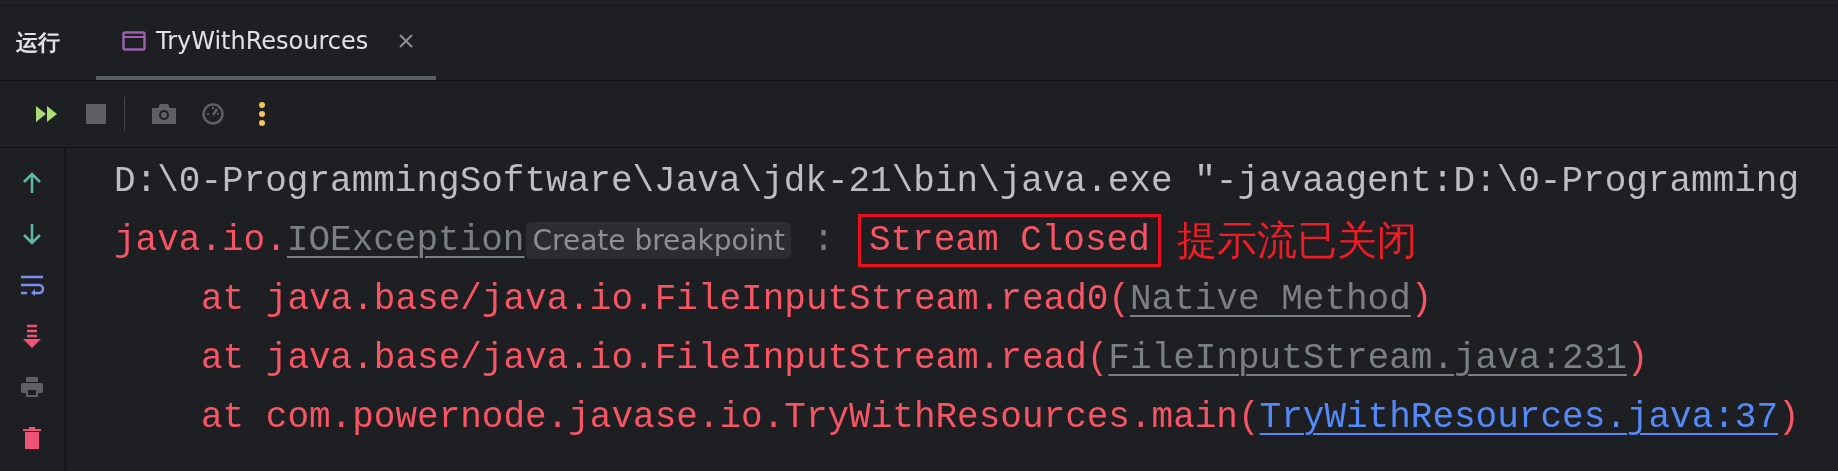 The width and height of the screenshot is (1838, 471). Describe the element at coordinates (212, 114) in the screenshot. I see `gauge-icon` at that location.